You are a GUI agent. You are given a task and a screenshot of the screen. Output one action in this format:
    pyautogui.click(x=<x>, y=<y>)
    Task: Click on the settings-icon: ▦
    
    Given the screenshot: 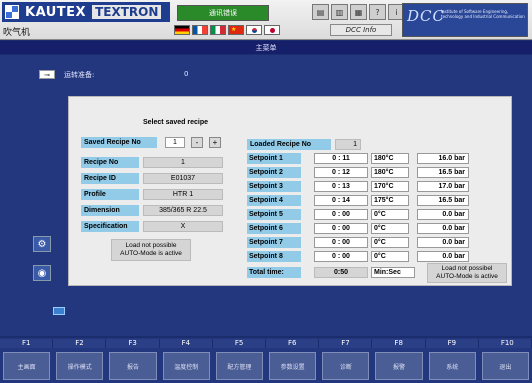 What is the action you would take?
    pyautogui.click(x=358, y=12)
    